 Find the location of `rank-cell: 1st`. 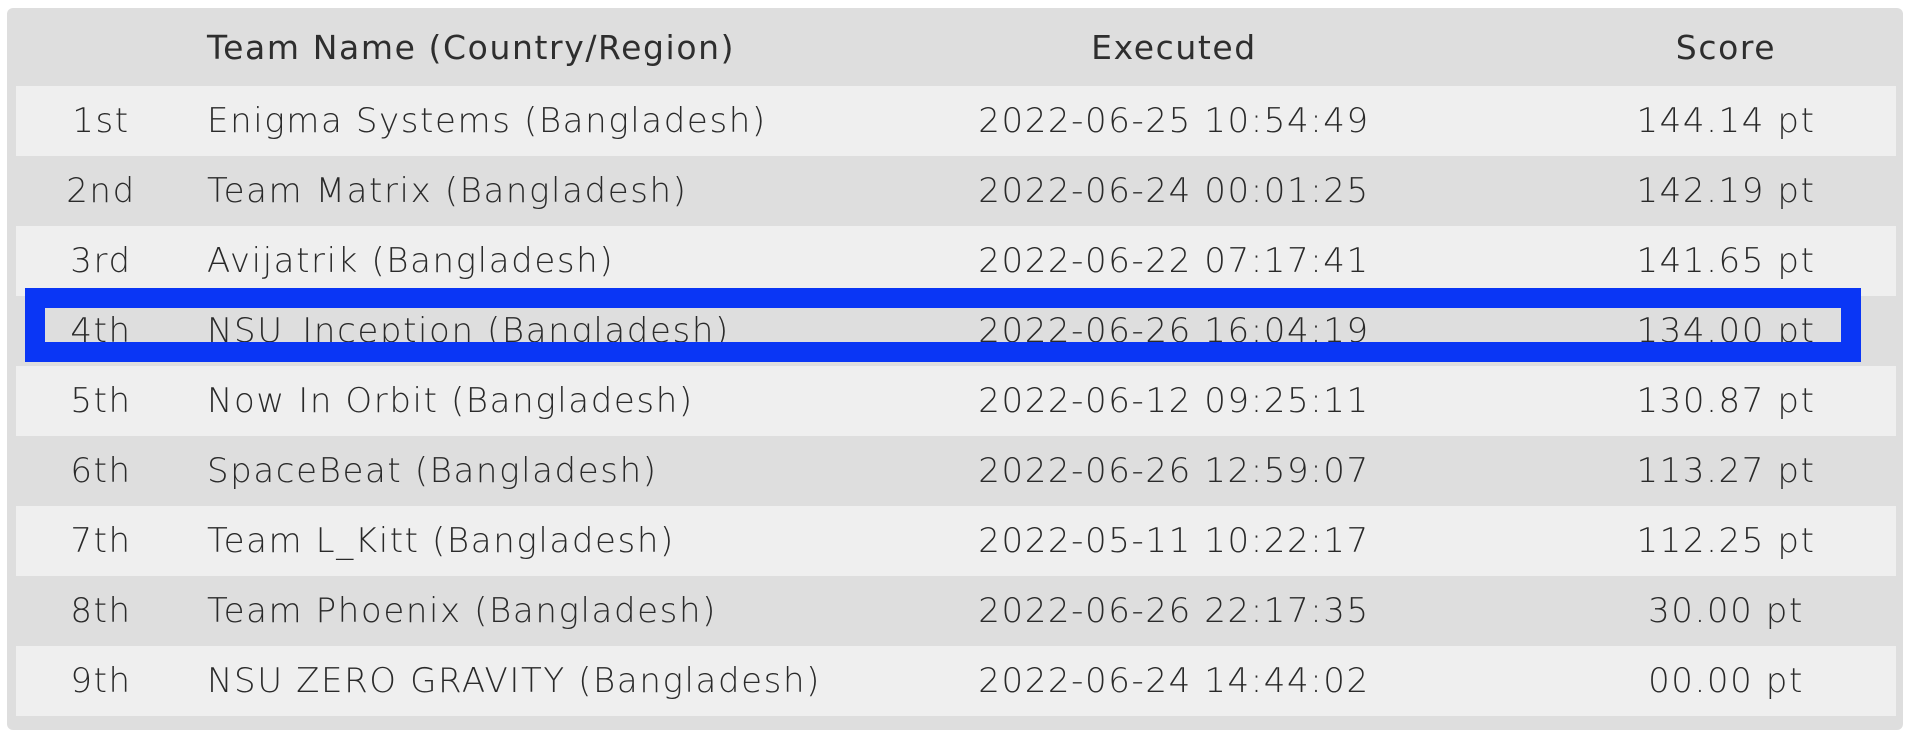

rank-cell: 1st is located at coordinates (101, 121).